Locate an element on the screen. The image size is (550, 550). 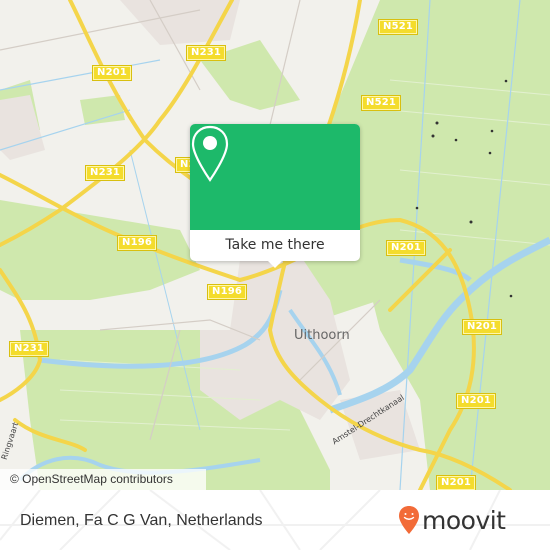
location-popup: Take me there is located at coordinates (275, 196).